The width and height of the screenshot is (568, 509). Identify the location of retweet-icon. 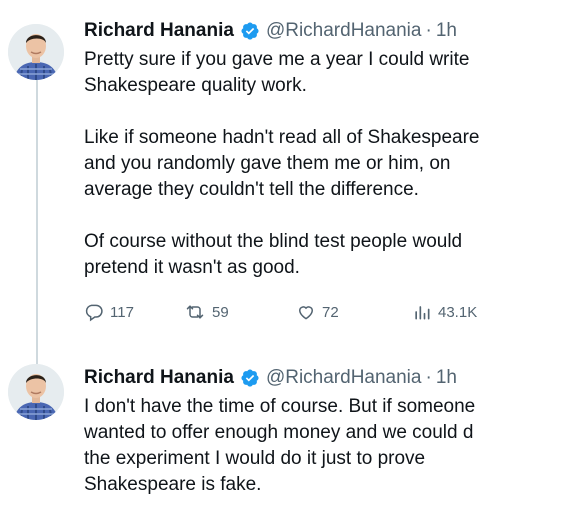
(195, 312).